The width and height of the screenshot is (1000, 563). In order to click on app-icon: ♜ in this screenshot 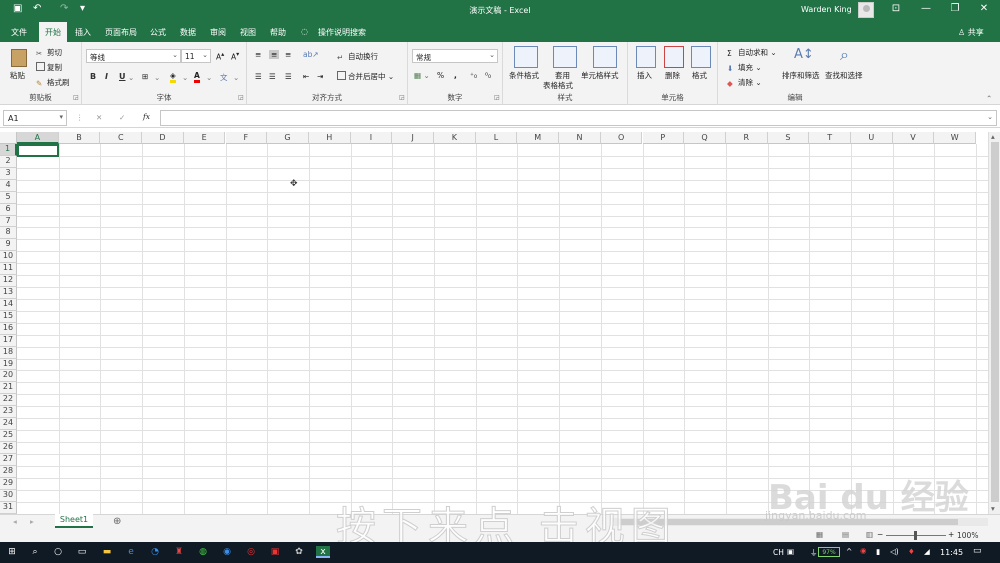, I will do `click(179, 552)`.